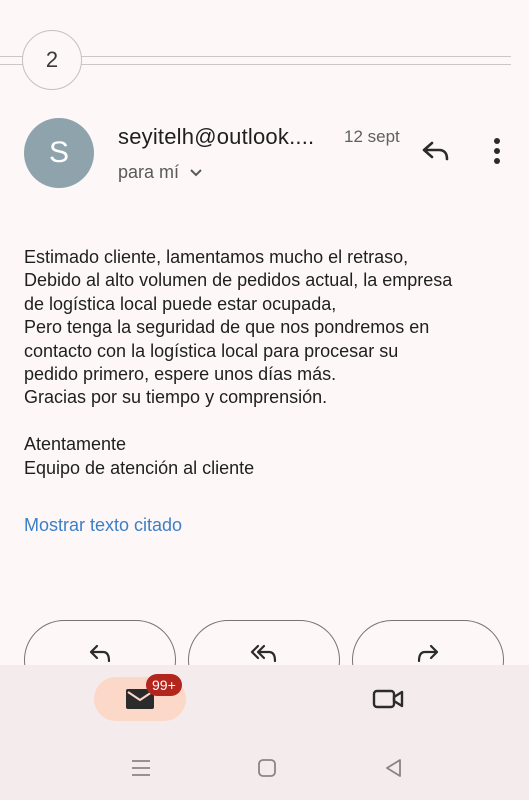  I want to click on unread-count-badge: 99+, so click(164, 685).